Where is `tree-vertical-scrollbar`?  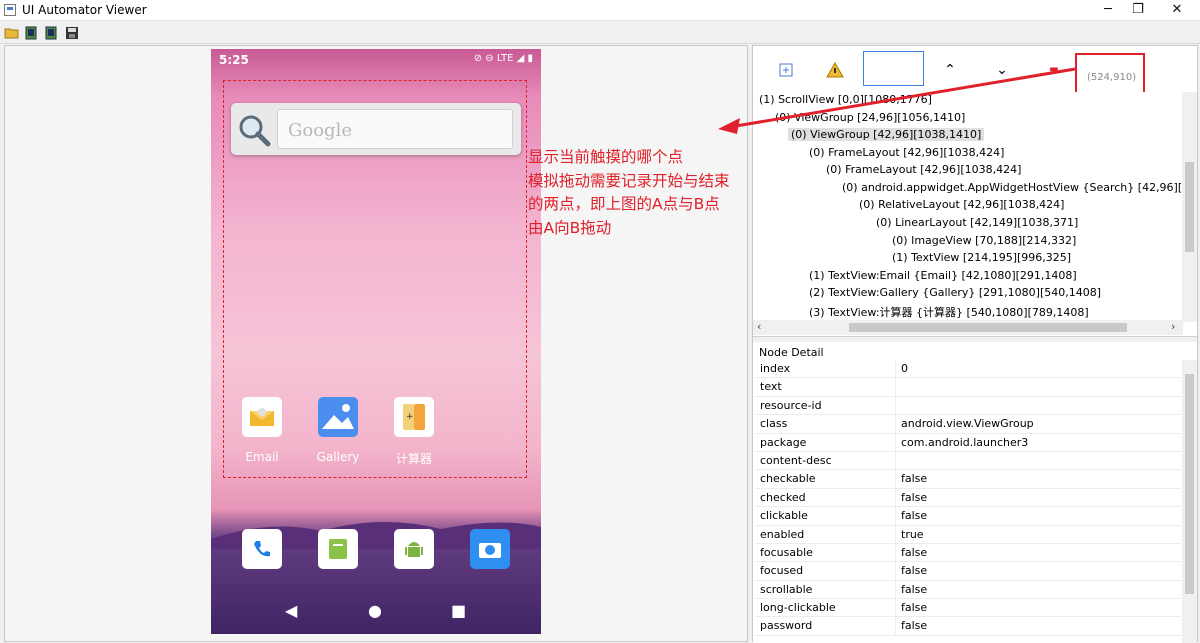 tree-vertical-scrollbar is located at coordinates (1189, 207).